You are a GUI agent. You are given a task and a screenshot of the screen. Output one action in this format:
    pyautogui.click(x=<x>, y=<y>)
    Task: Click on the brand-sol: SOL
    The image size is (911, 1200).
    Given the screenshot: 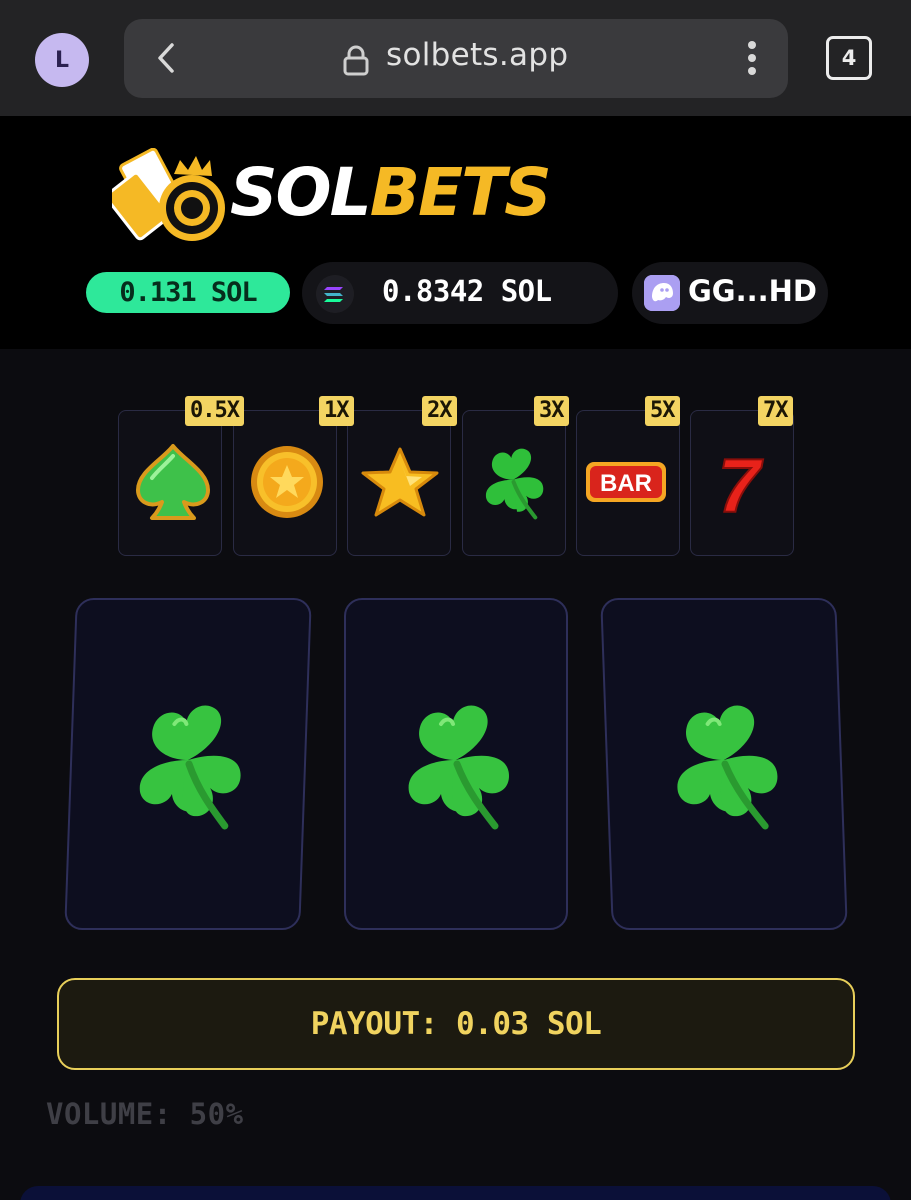 What is the action you would take?
    pyautogui.click(x=301, y=192)
    